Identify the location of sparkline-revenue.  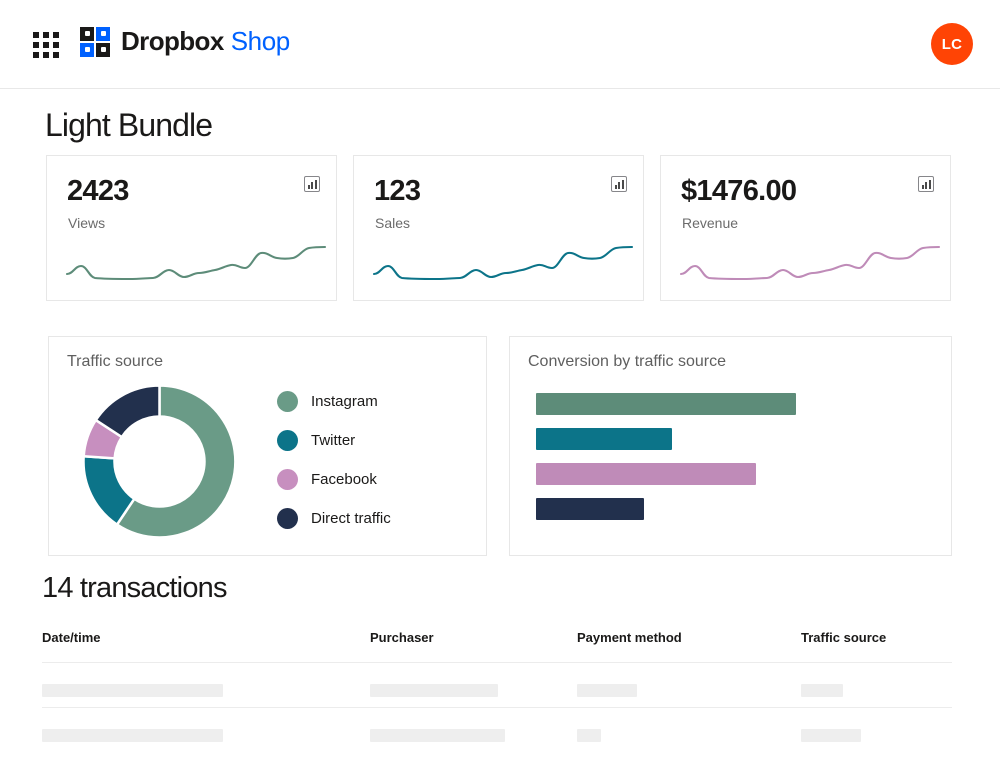
(810, 263).